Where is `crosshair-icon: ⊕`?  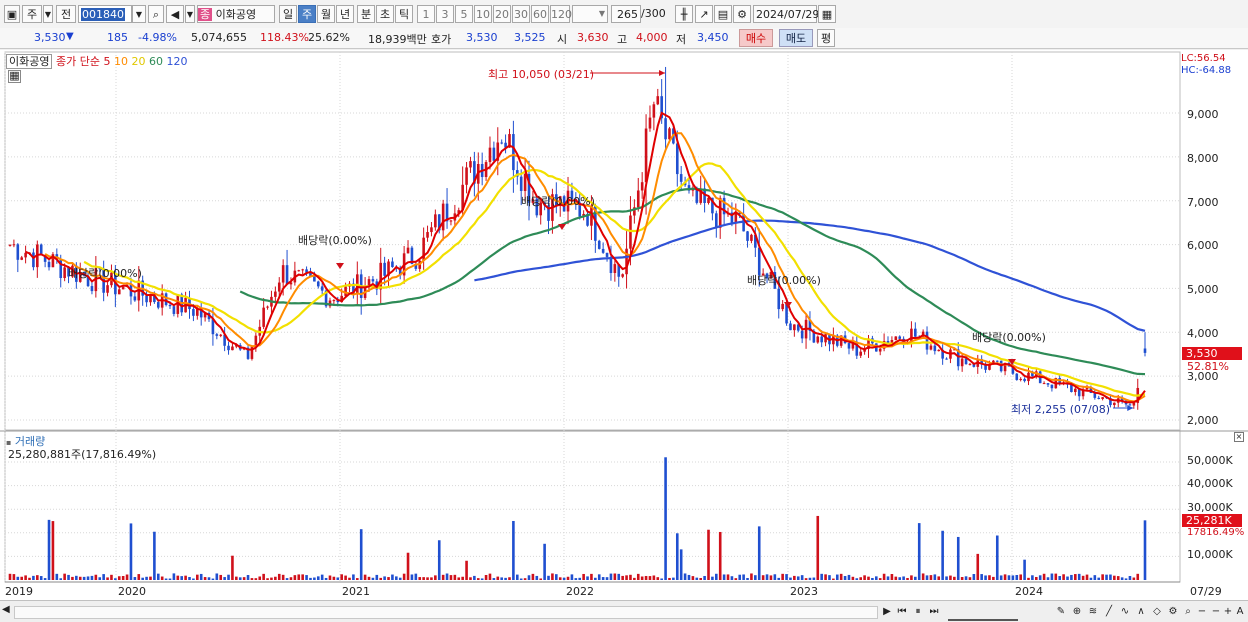 crosshair-icon: ⊕ is located at coordinates (1077, 611).